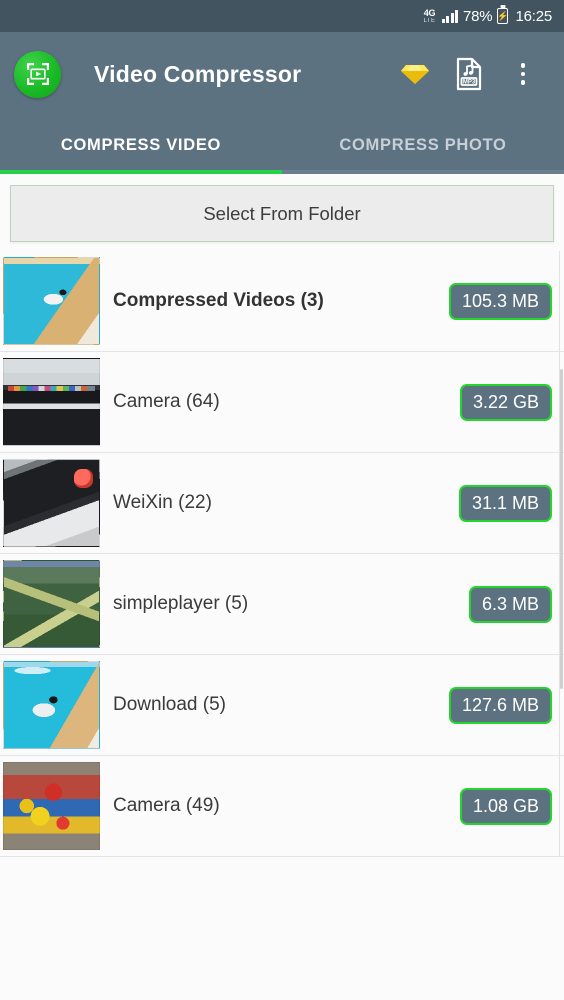  I want to click on video-compressor-app-icon, so click(37, 74).